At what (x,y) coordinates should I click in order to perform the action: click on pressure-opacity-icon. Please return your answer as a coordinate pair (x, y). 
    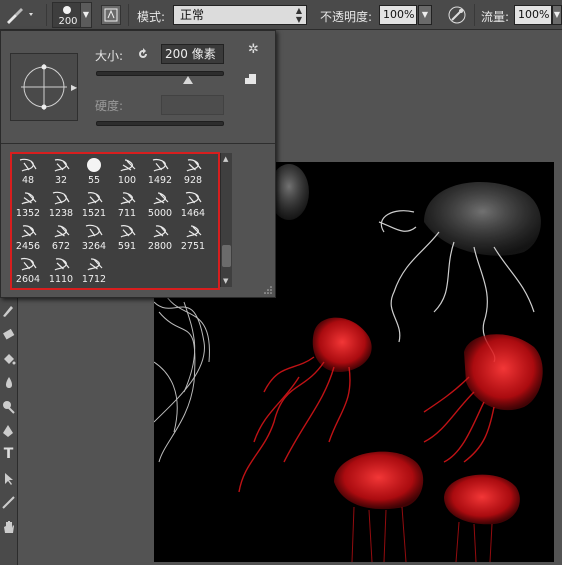
    Looking at the image, I should click on (457, 15).